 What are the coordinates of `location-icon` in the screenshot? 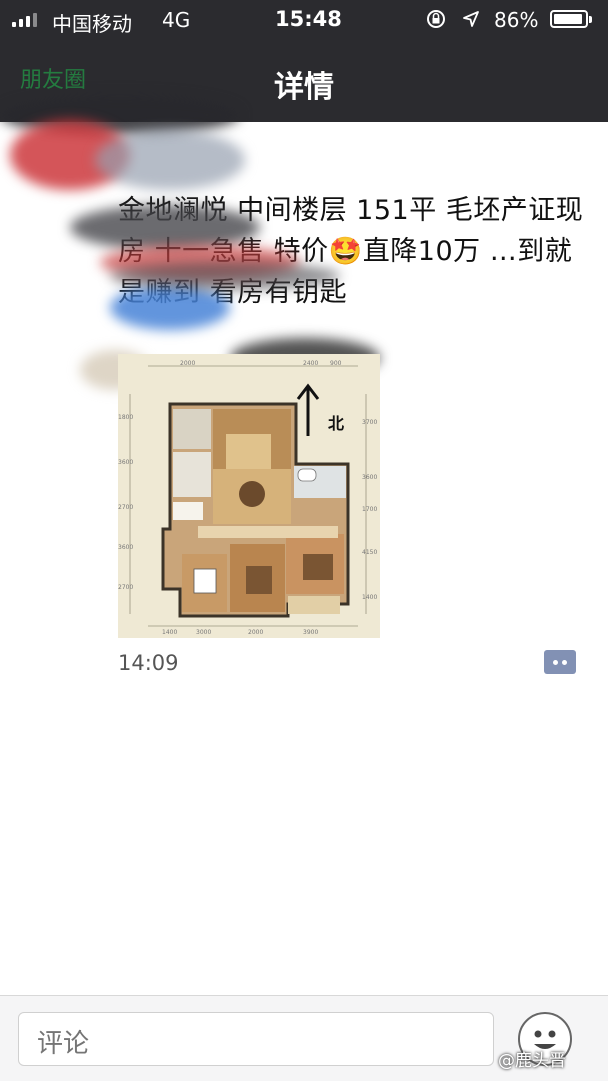 It's located at (471, 19).